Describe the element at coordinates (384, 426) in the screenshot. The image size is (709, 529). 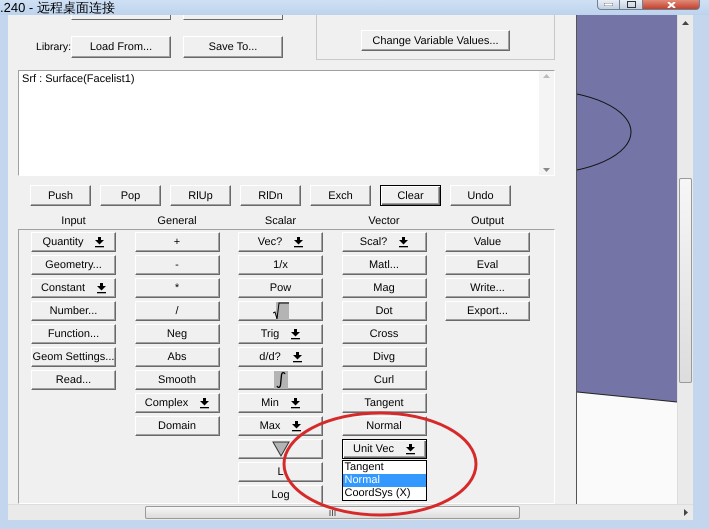
I see `function-button: Normal` at that location.